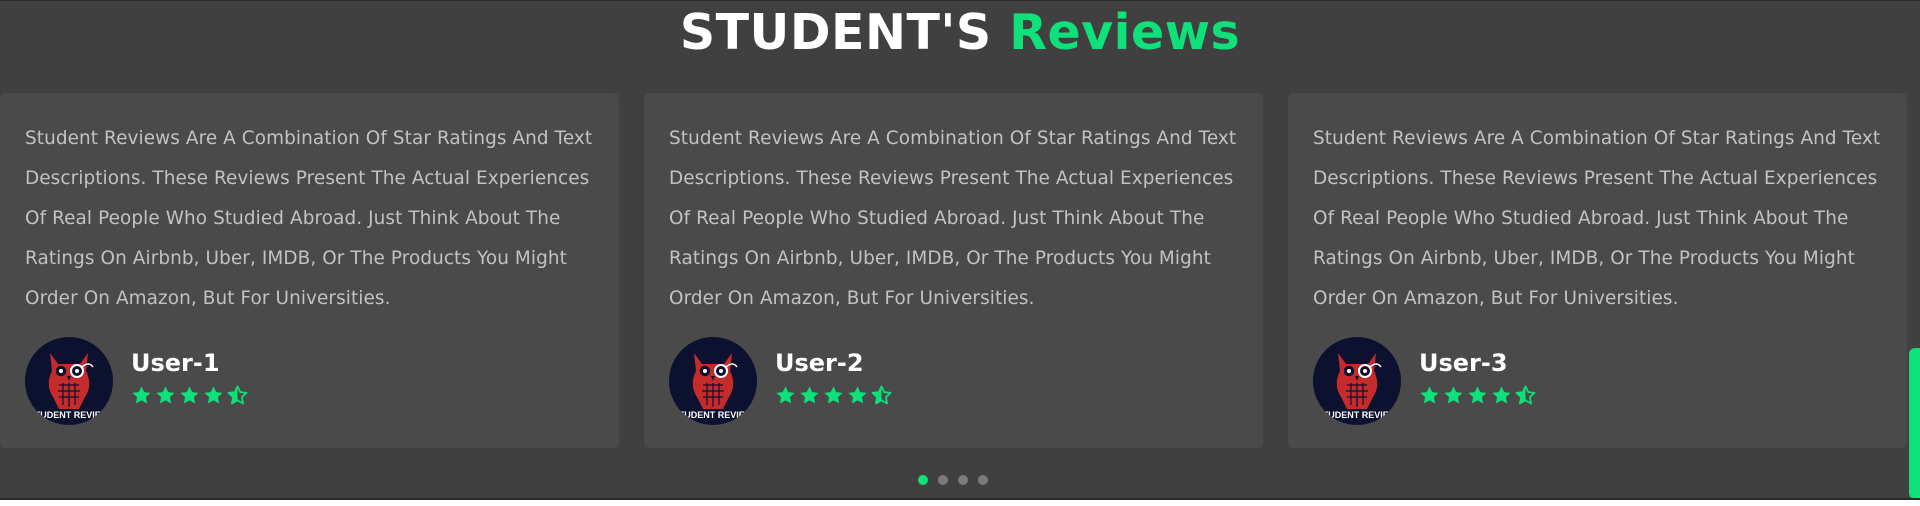 The height and width of the screenshot is (506, 1920). I want to click on reviewer-name: User-1, so click(175, 363).